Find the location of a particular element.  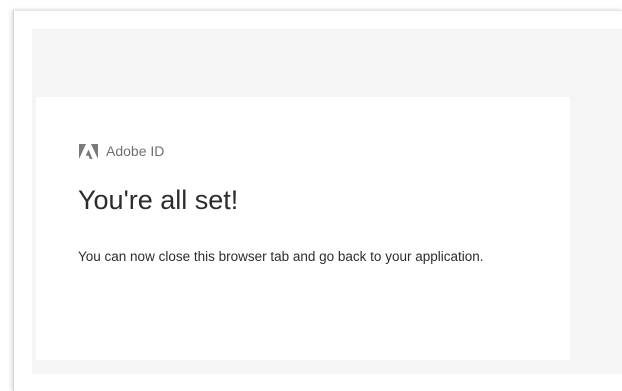

adobe-logo-icon is located at coordinates (88, 151).